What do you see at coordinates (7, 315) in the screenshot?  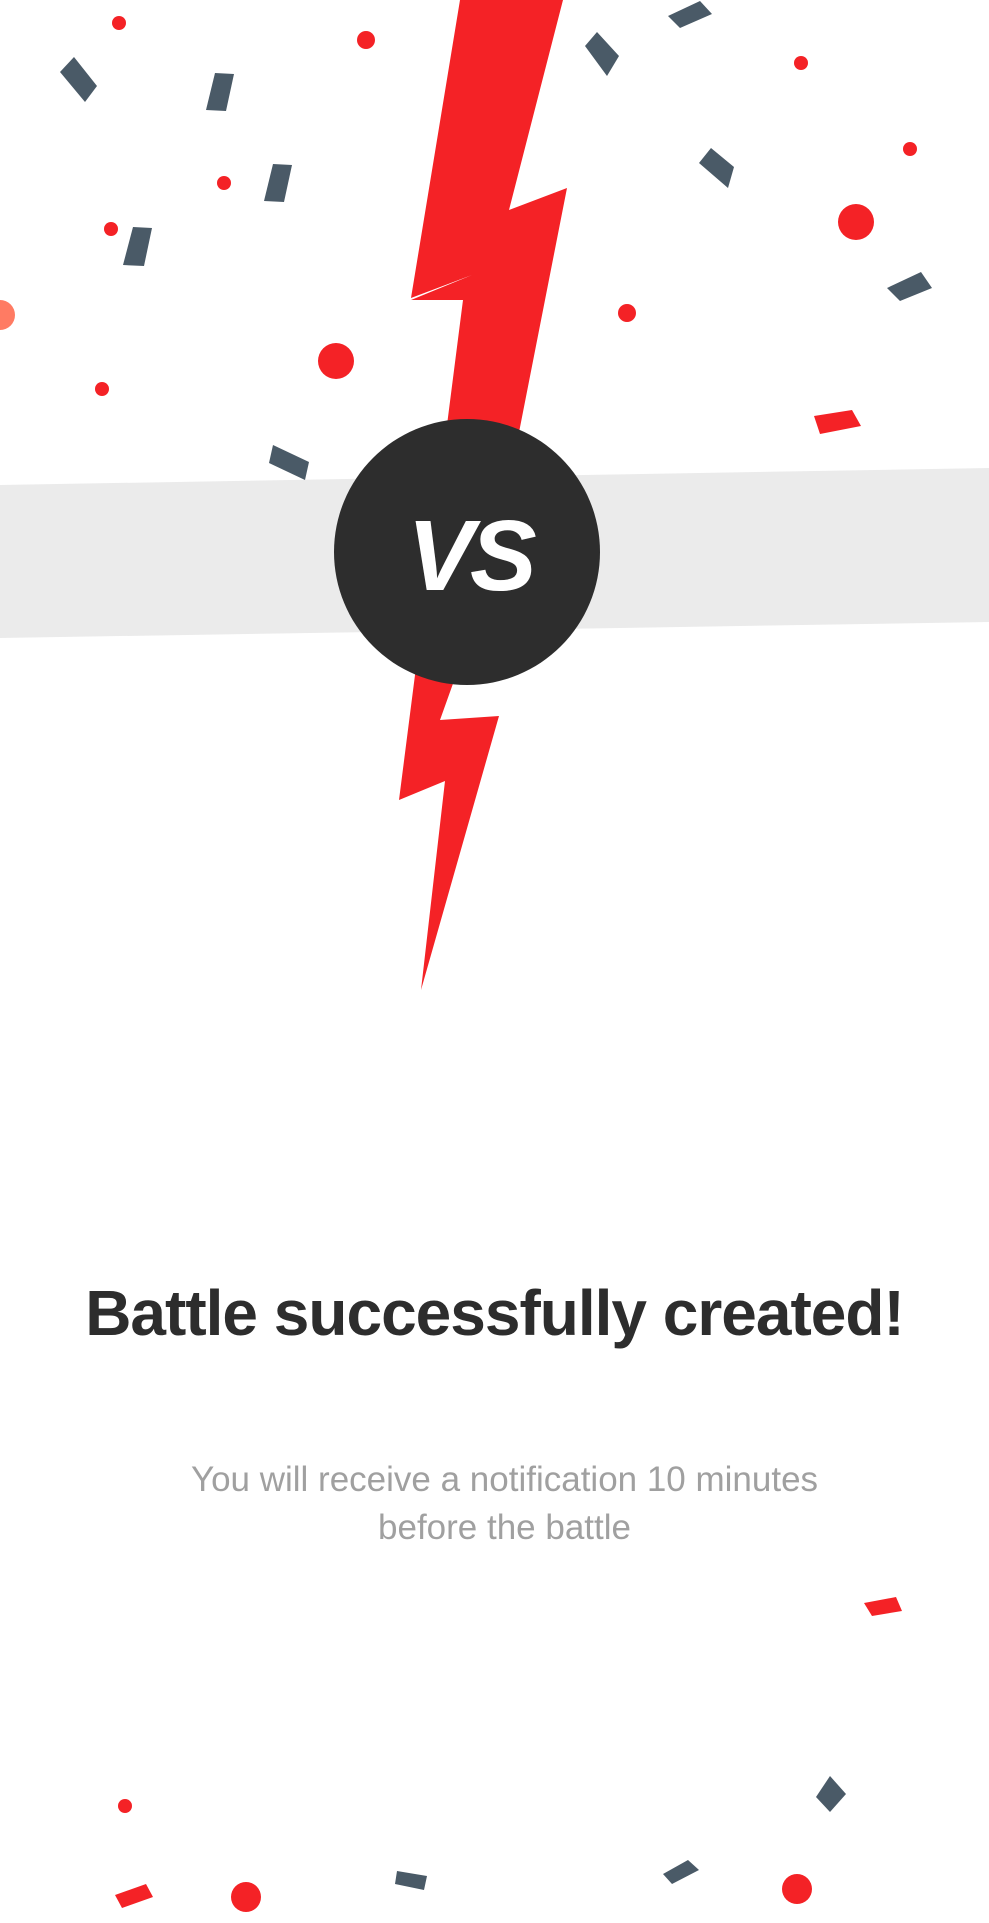 I see `confetti-dot-coral` at bounding box center [7, 315].